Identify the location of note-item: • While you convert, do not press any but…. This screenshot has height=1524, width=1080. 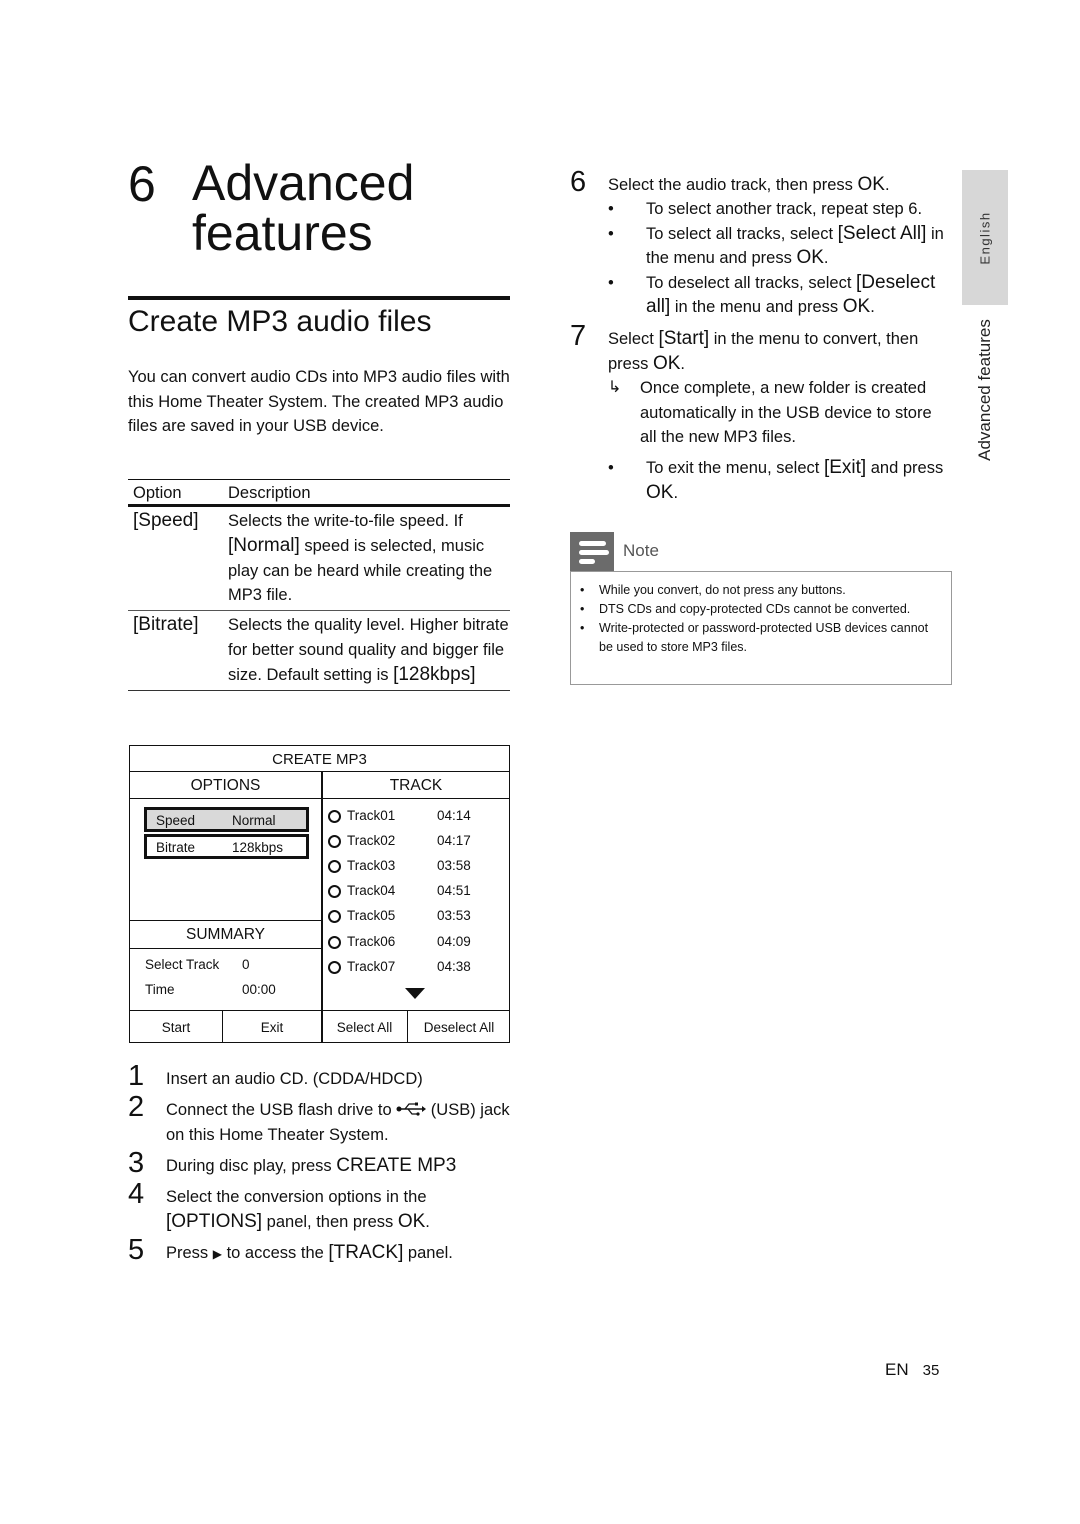
(713, 590).